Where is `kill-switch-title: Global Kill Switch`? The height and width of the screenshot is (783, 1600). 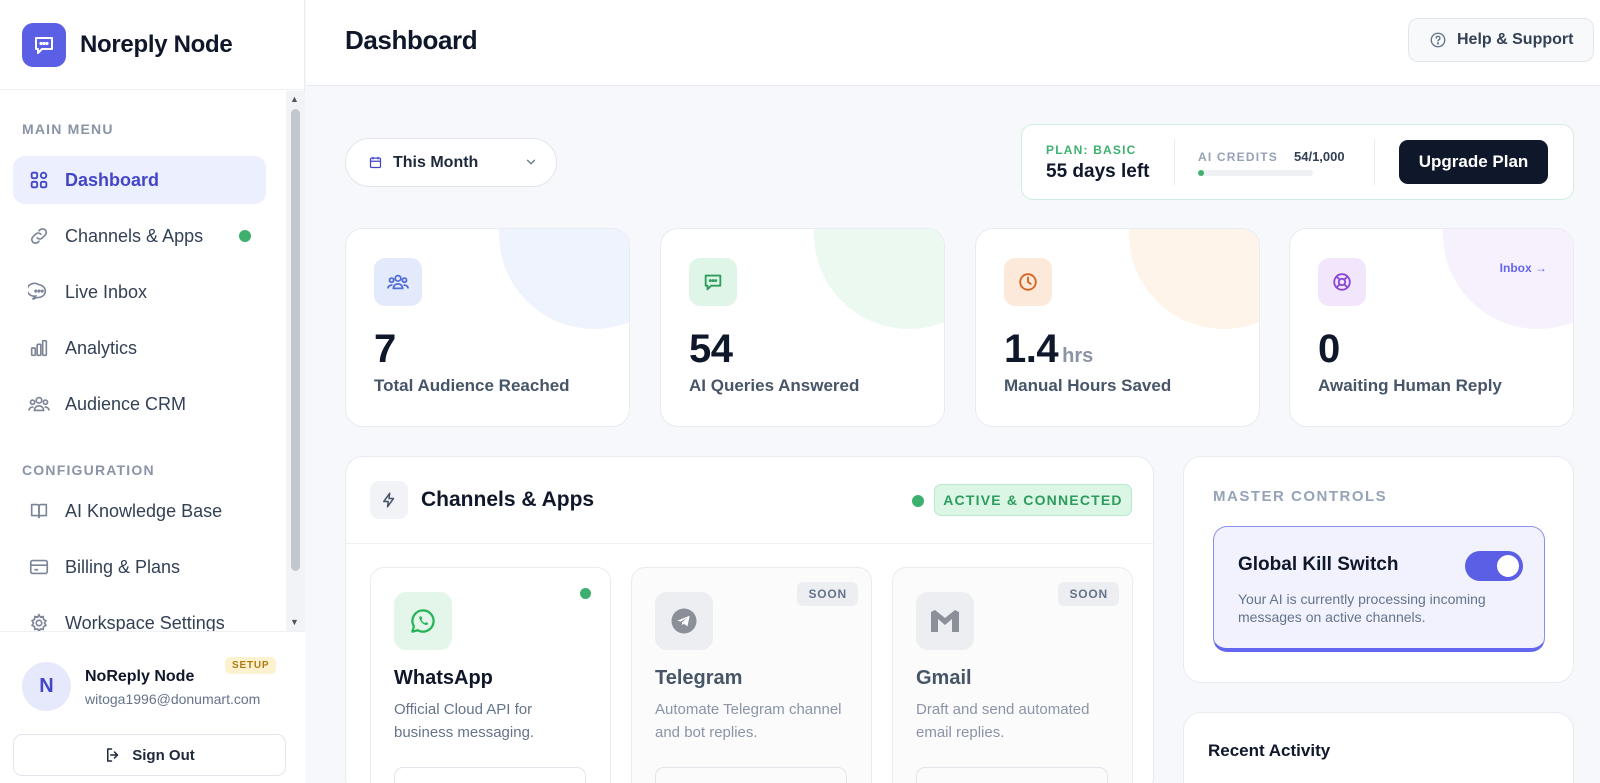 kill-switch-title: Global Kill Switch is located at coordinates (1318, 564).